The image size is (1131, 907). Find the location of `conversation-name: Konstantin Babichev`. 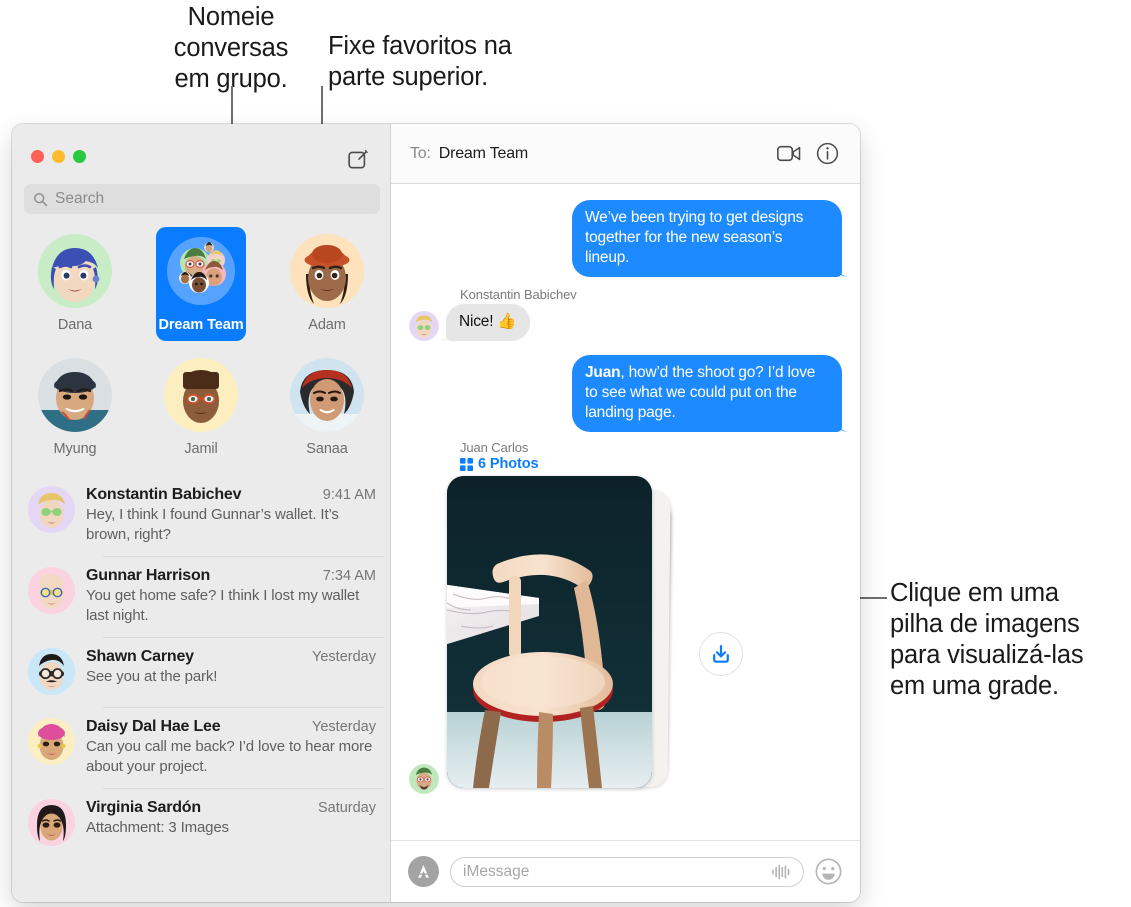

conversation-name: Konstantin Babichev is located at coordinates (164, 494).